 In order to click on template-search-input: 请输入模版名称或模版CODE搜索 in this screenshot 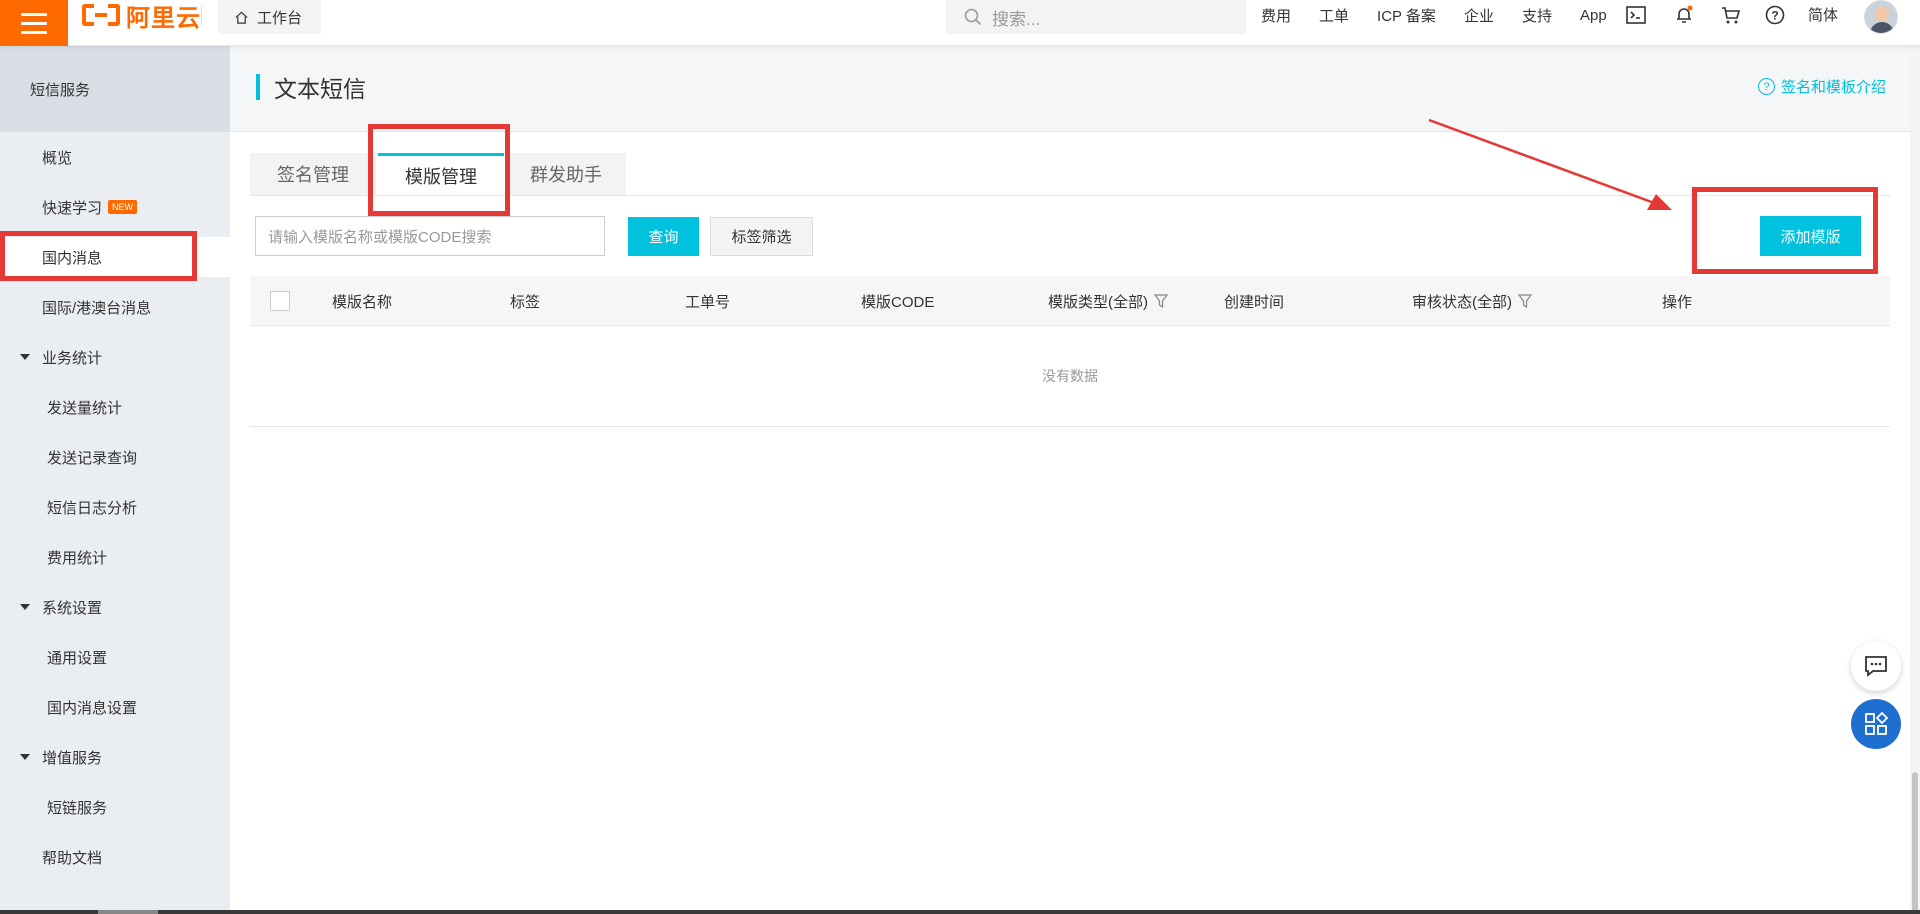, I will do `click(430, 236)`.